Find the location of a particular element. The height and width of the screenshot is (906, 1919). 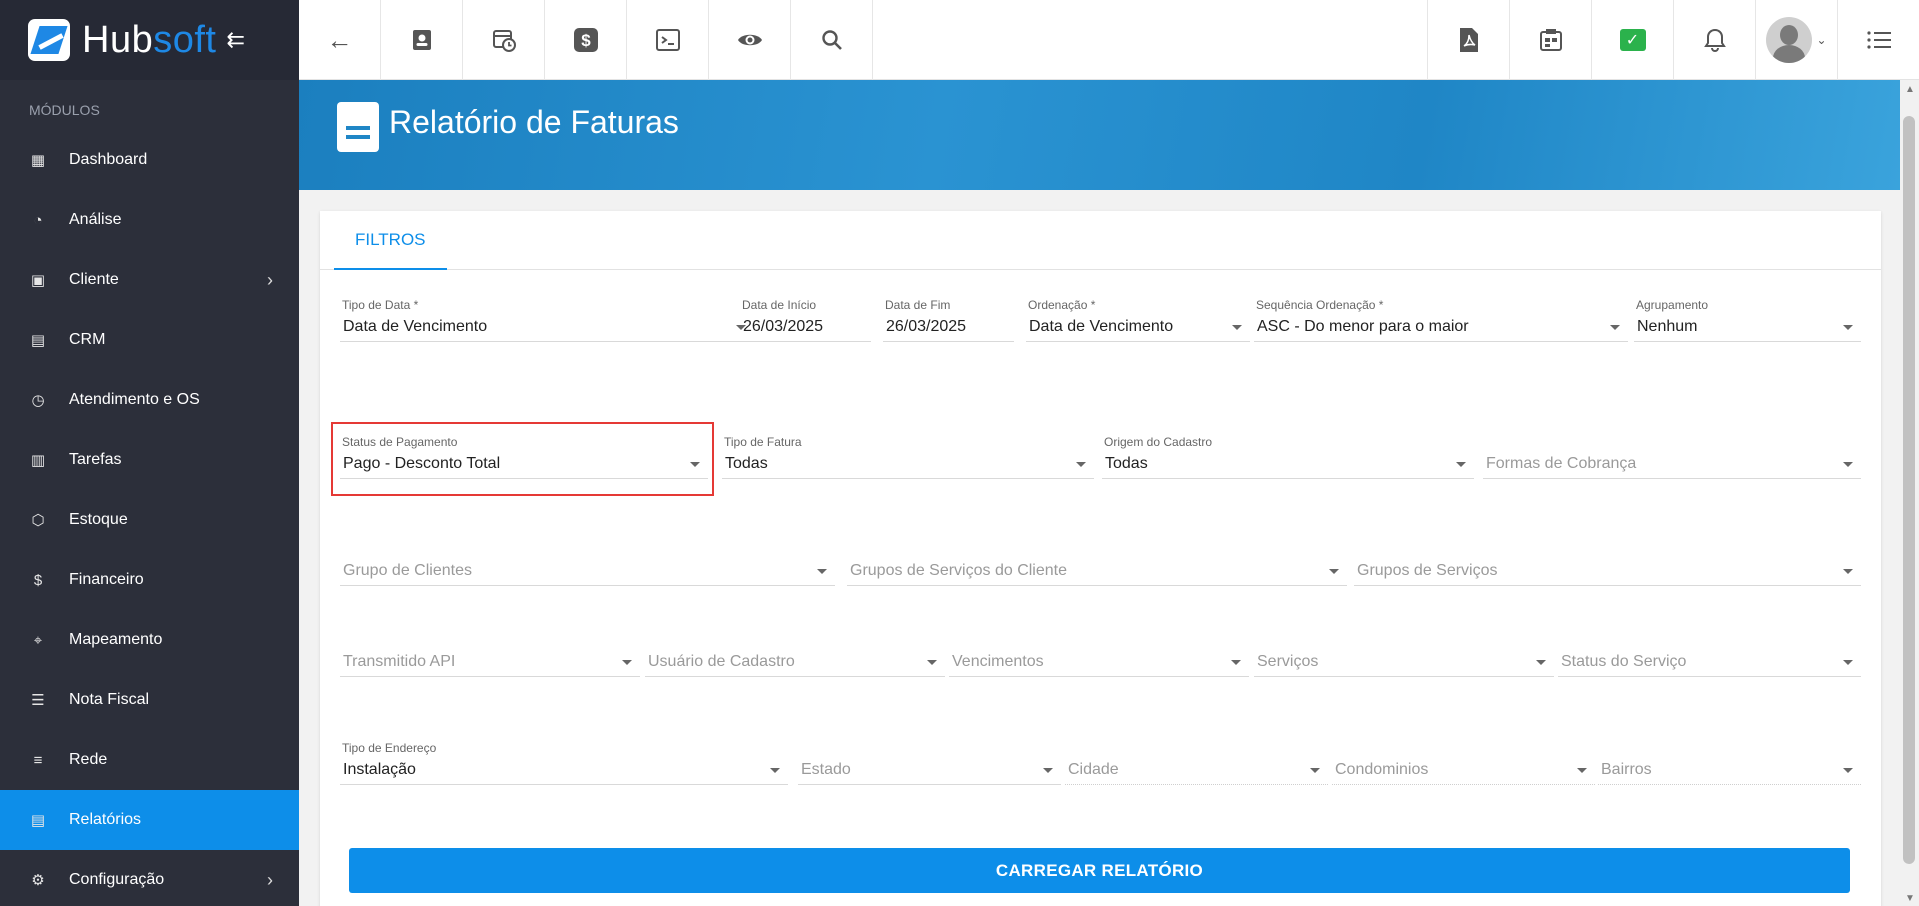

tipo-data-select: Tipo de Data * Data de Vencimento is located at coordinates (547, 320).